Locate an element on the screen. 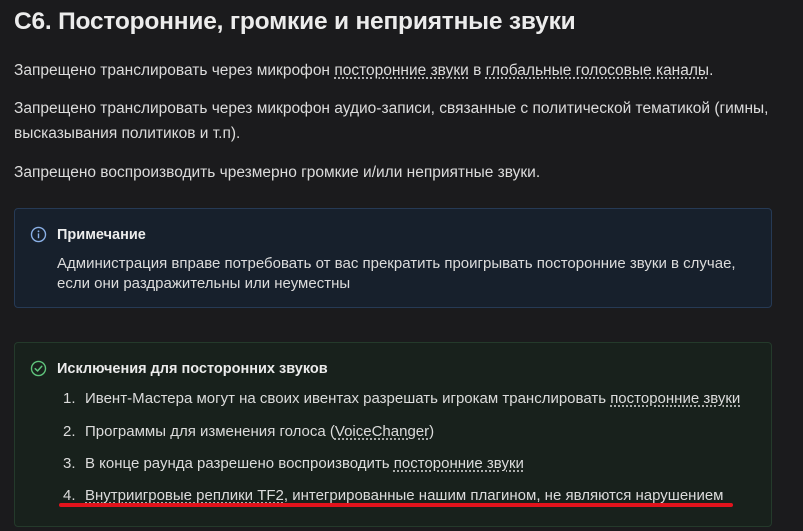  highlight-underline is located at coordinates (396, 505).